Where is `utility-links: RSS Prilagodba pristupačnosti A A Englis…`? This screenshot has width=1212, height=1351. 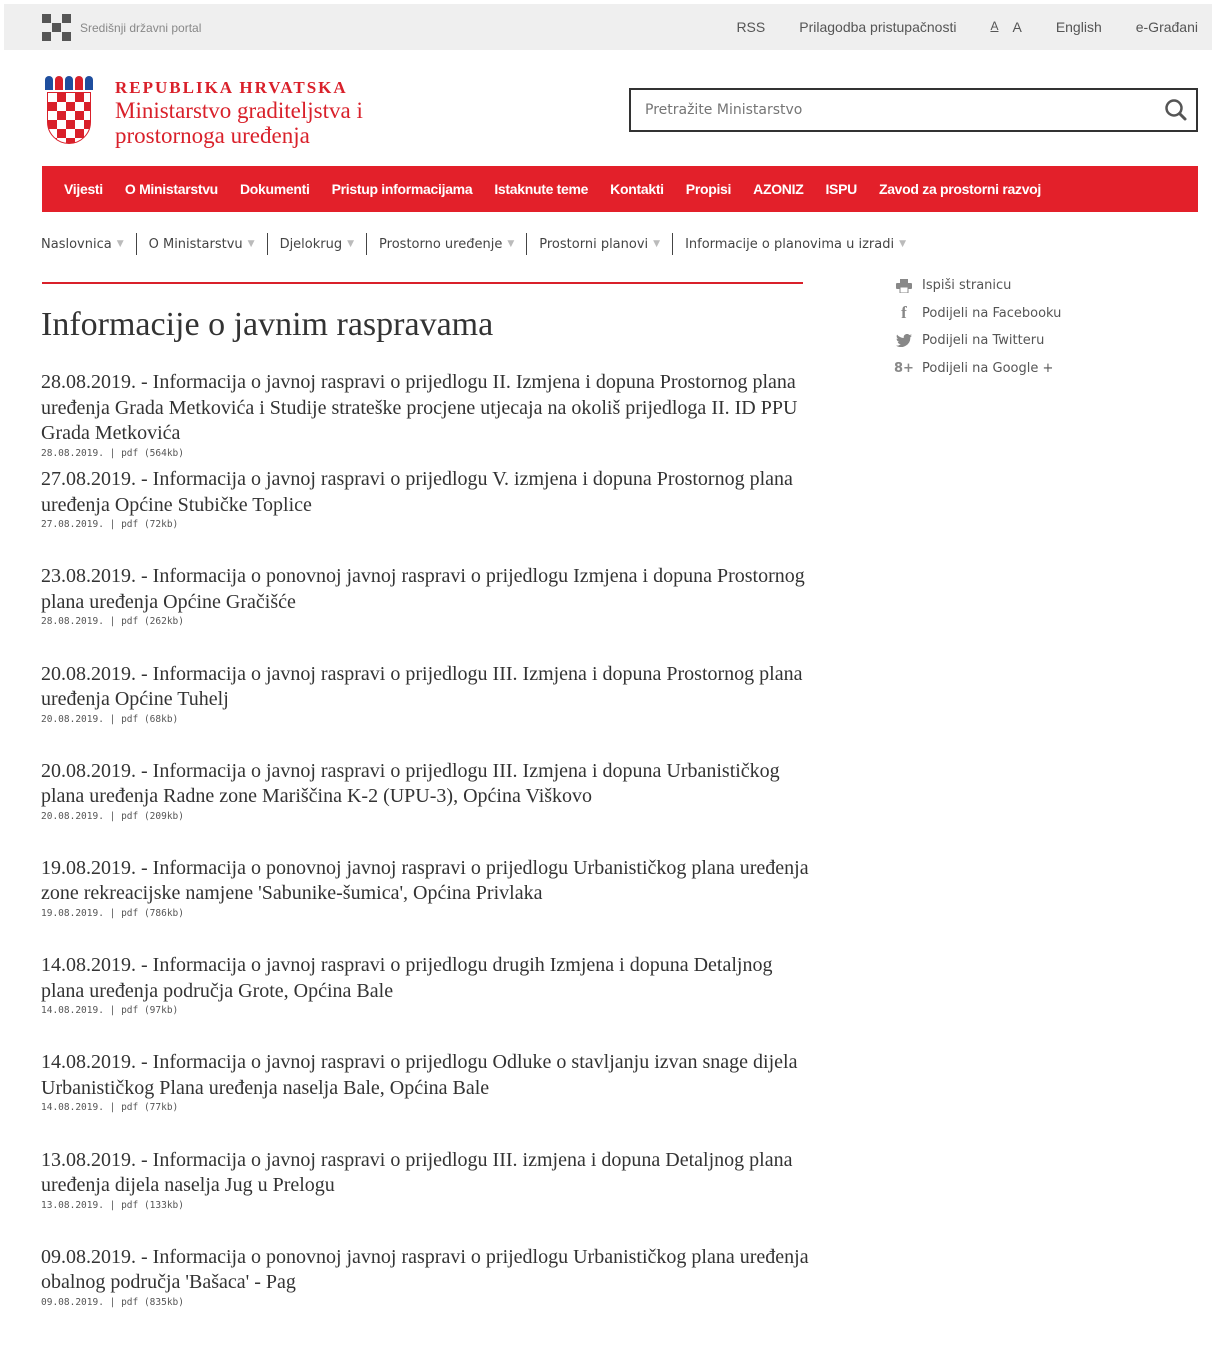 utility-links: RSS Prilagodba pristupačnosti A A Englis… is located at coordinates (950, 27).